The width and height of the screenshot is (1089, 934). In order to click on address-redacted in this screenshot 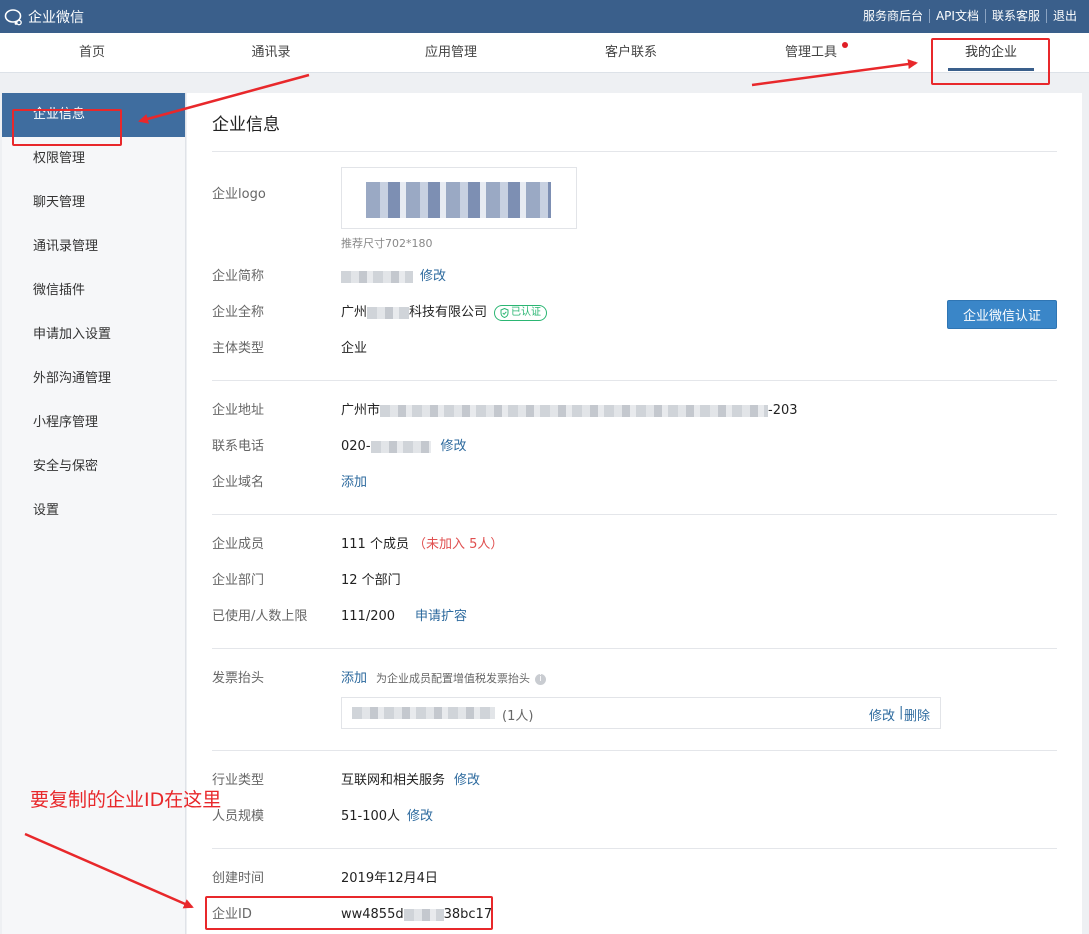, I will do `click(574, 411)`.